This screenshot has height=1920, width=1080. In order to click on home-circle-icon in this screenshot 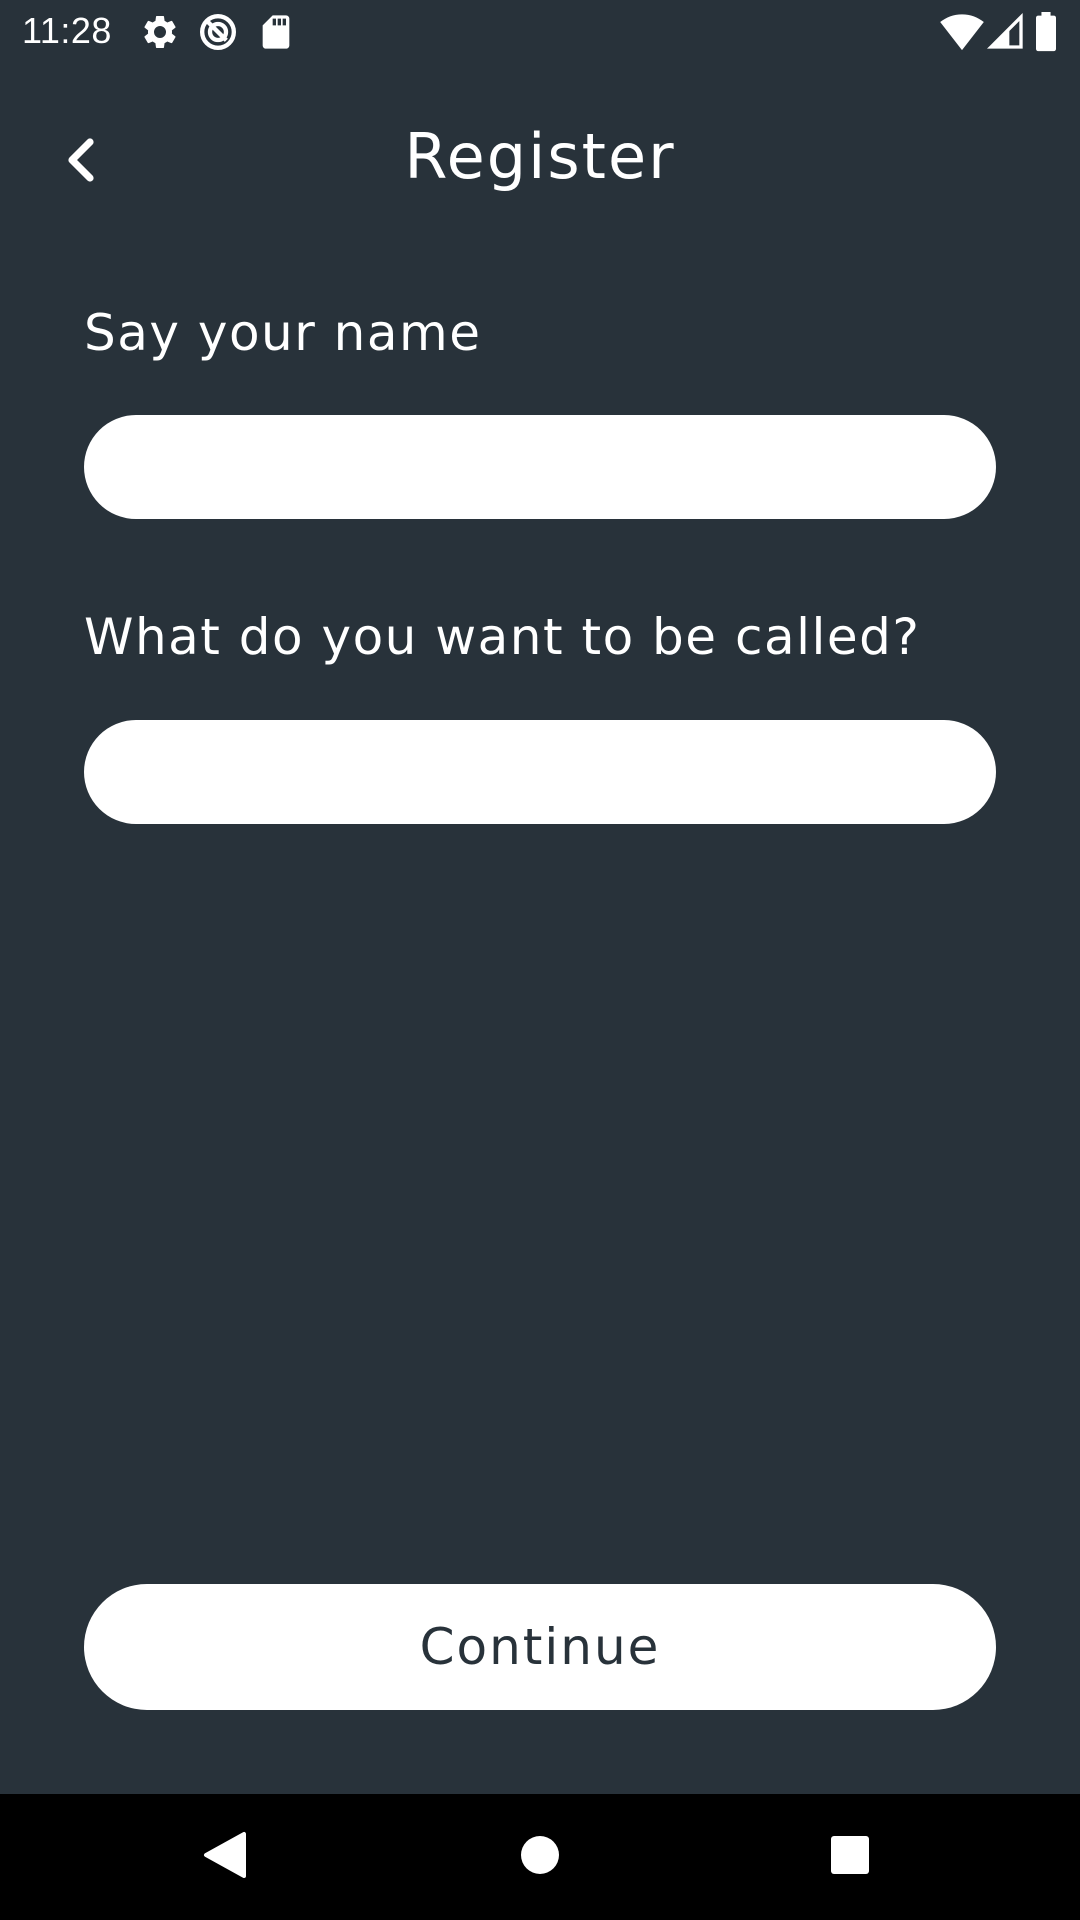, I will do `click(540, 1857)`.